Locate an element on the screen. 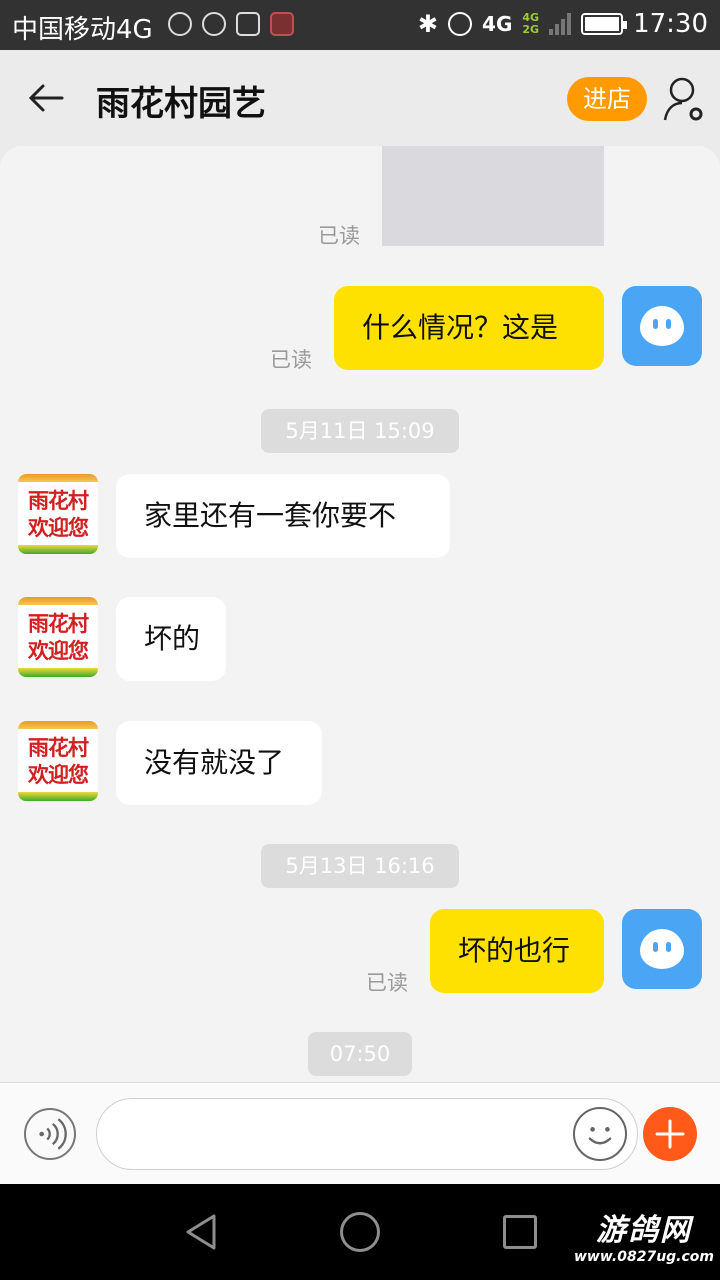 Image resolution: width=720 pixels, height=1280 pixels. nav-recents-icon is located at coordinates (520, 1232).